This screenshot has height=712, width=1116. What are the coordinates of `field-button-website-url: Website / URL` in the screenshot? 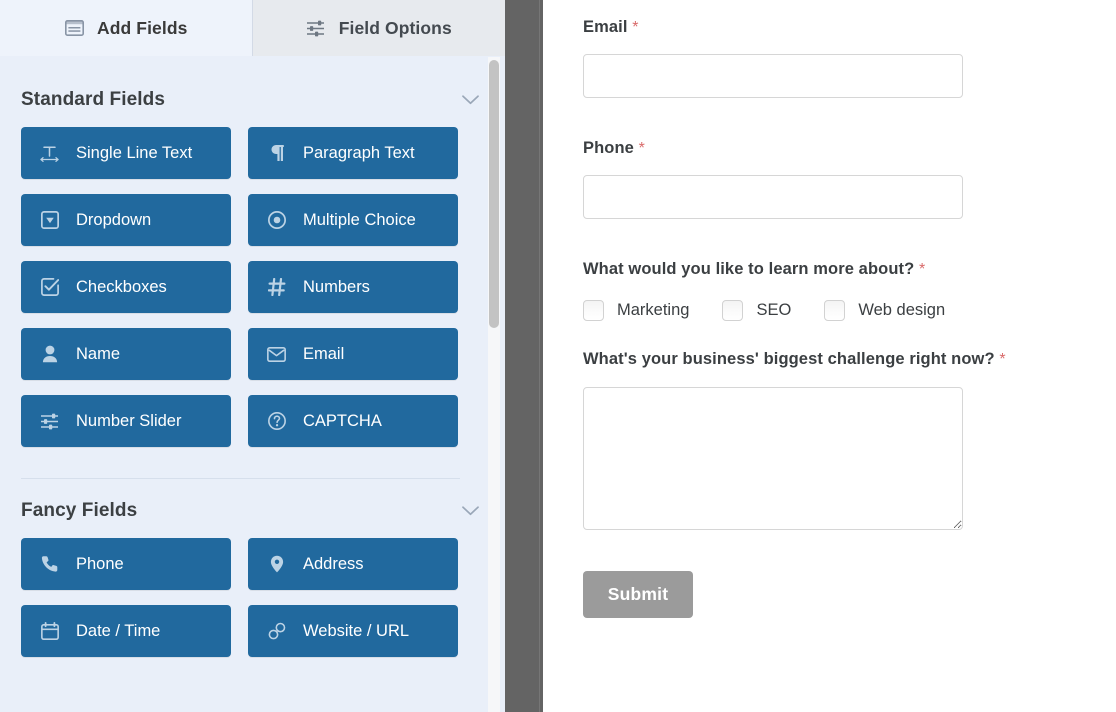 It's located at (353, 631).